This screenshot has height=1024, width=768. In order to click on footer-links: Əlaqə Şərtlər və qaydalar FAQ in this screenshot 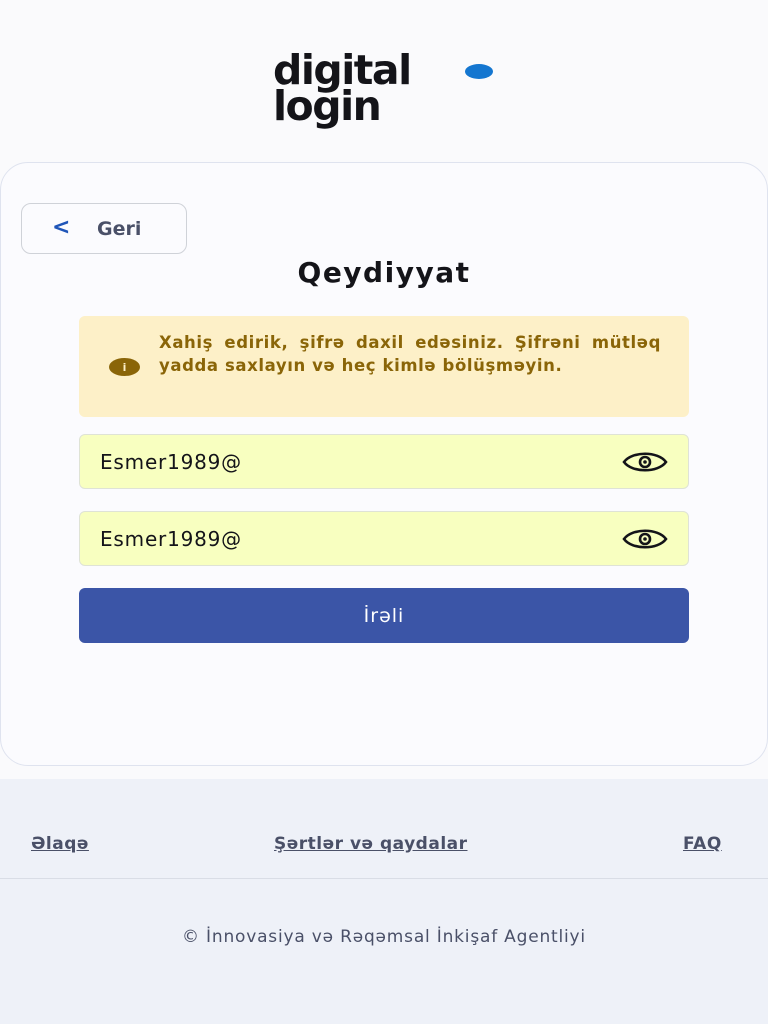, I will do `click(384, 829)`.